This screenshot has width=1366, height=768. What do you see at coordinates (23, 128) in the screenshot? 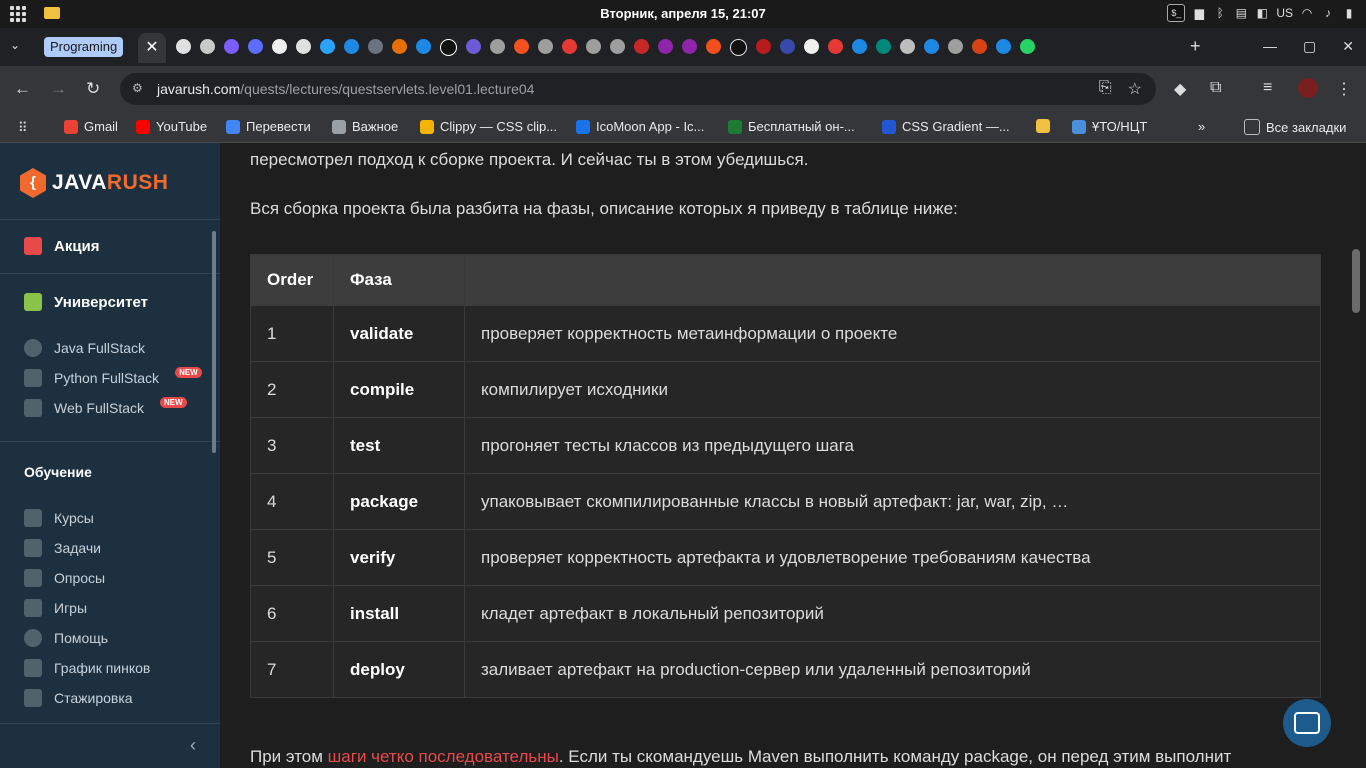
I see `apps-grid-icon: ⠿` at bounding box center [23, 128].